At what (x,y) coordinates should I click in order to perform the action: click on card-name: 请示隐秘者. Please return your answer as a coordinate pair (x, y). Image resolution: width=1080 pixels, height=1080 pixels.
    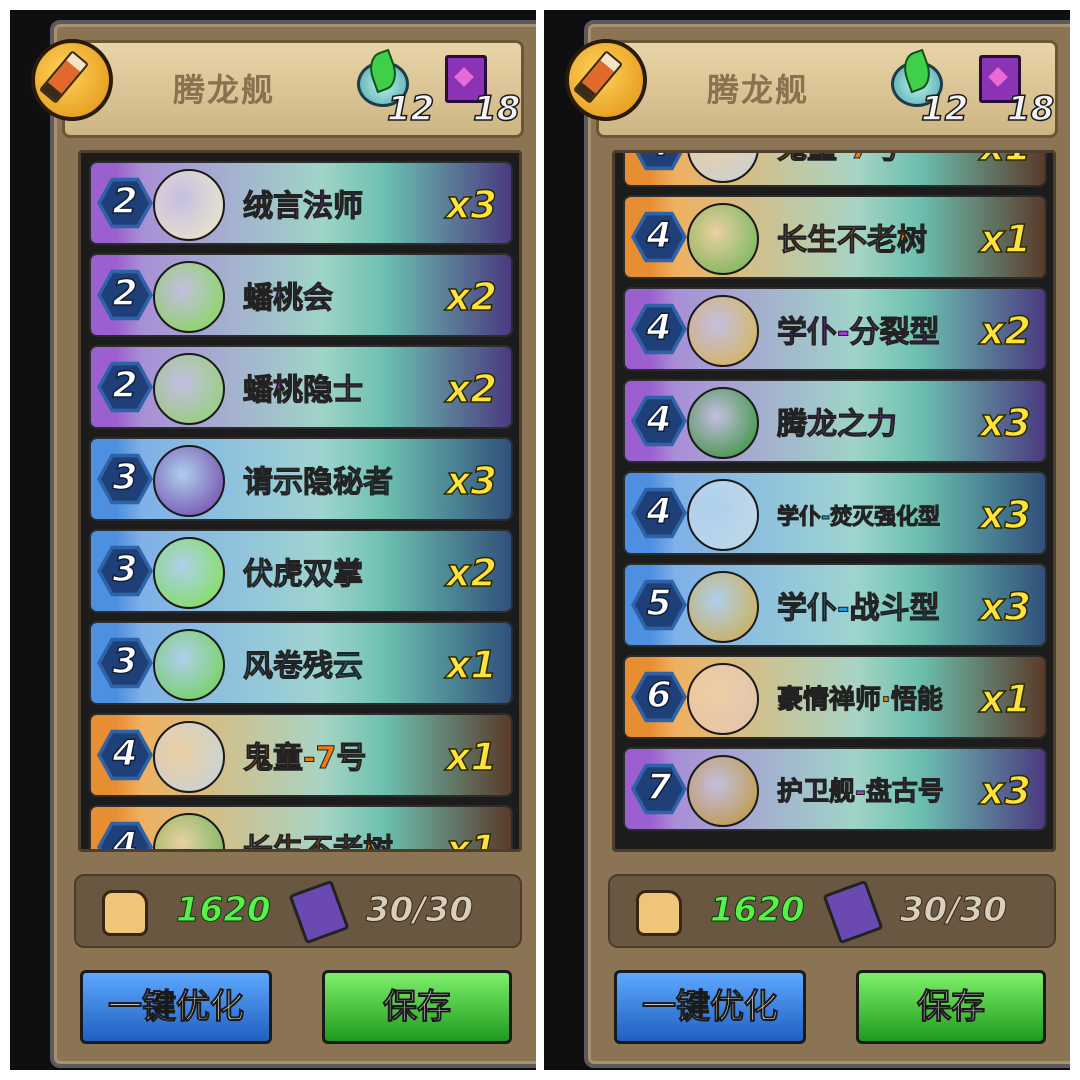
    Looking at the image, I should click on (318, 483).